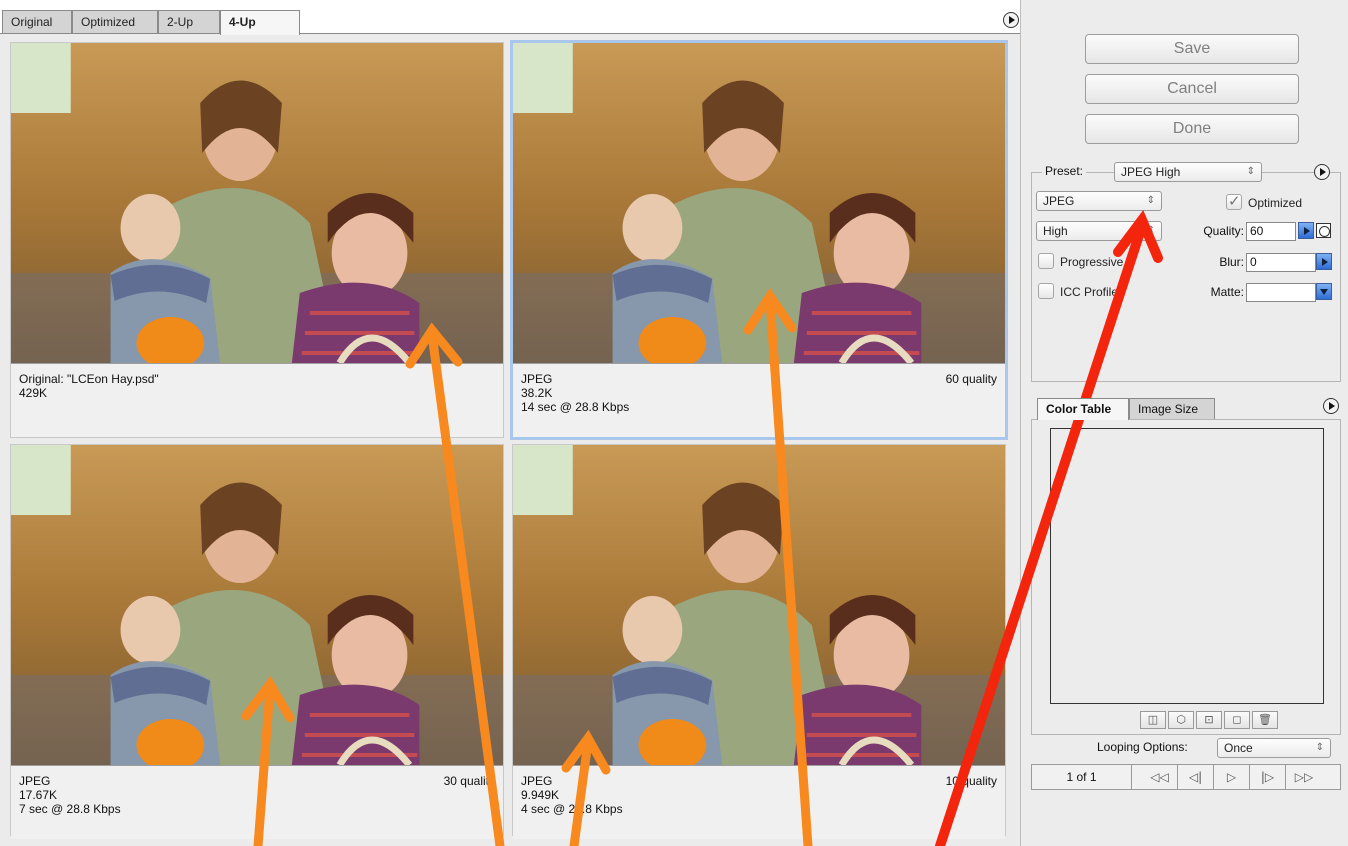  I want to click on next-frame-icon: |▷, so click(1268, 777).